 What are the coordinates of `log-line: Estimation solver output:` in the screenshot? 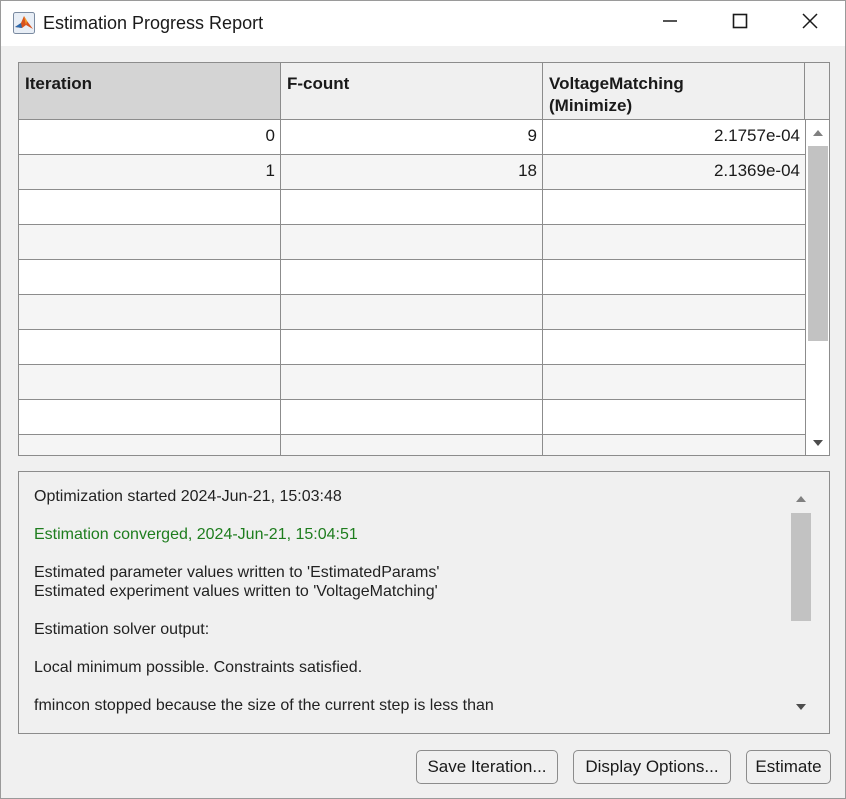 It's located at (122, 629).